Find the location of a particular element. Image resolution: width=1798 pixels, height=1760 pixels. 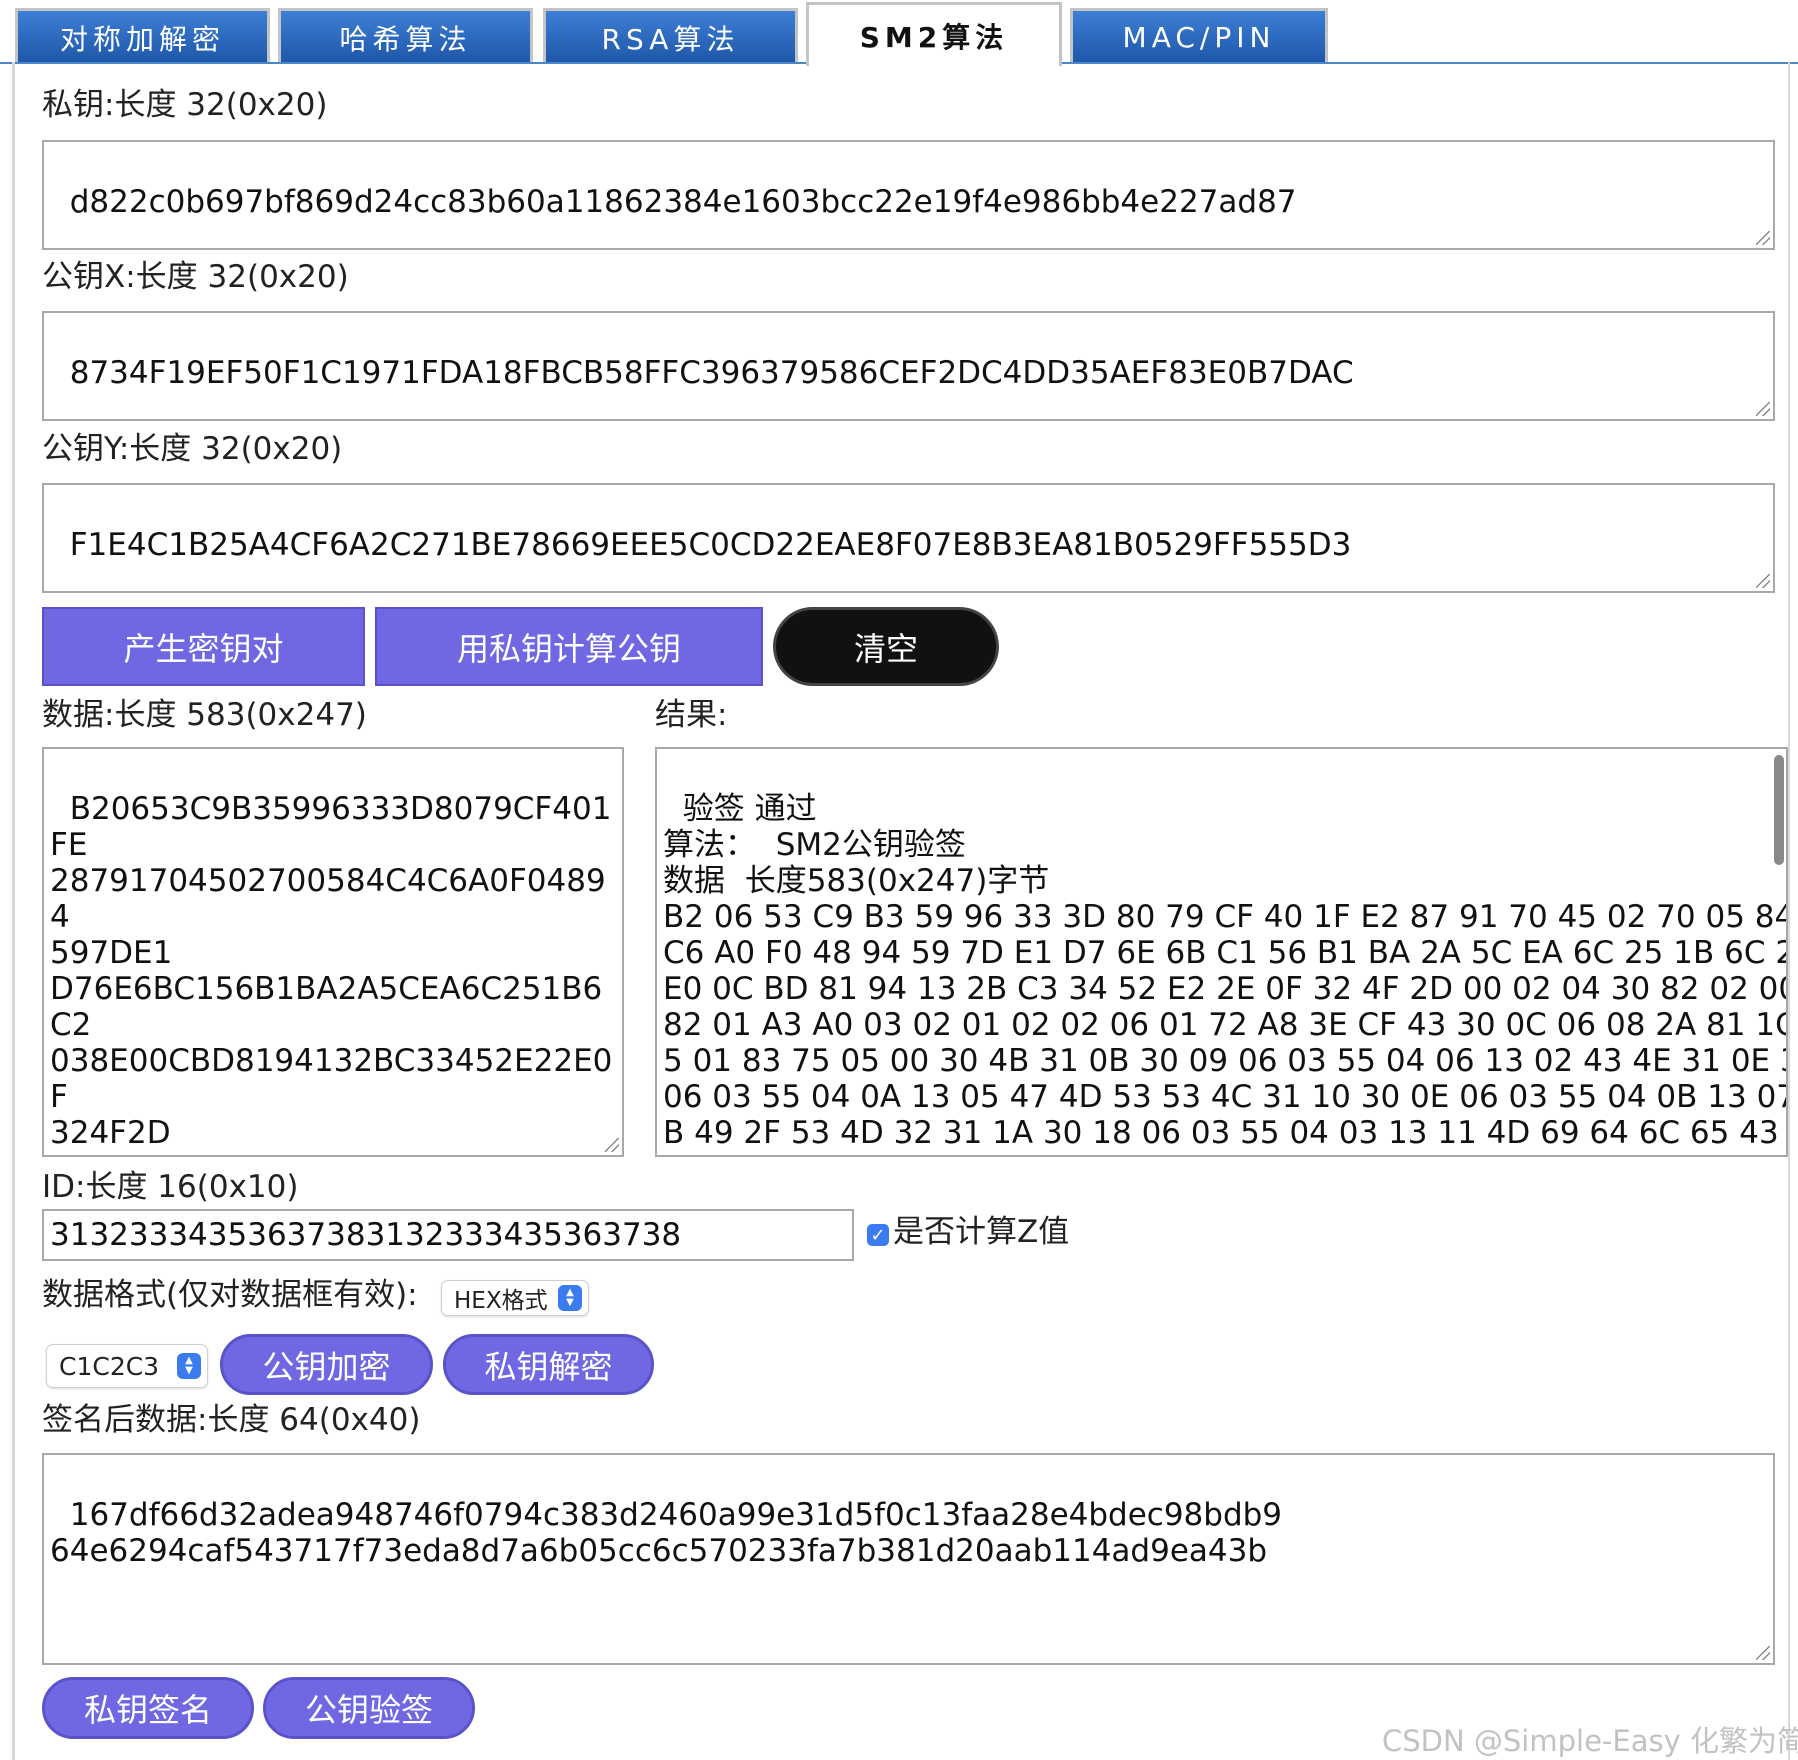

clear-button: 清空 is located at coordinates (886, 646).